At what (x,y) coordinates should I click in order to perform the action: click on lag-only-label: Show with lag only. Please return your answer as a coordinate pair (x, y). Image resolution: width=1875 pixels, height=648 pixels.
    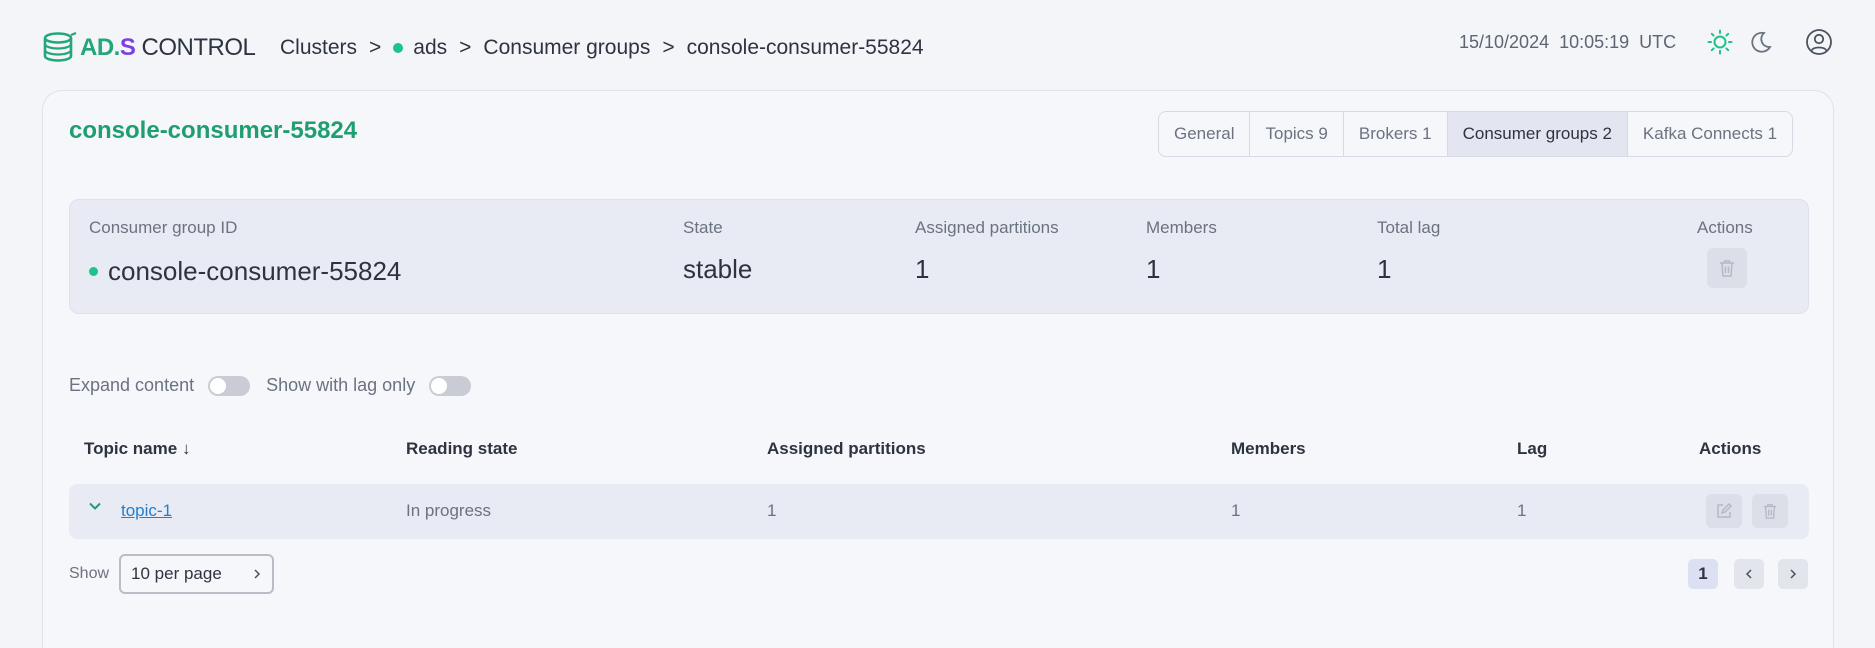
    Looking at the image, I should click on (341, 385).